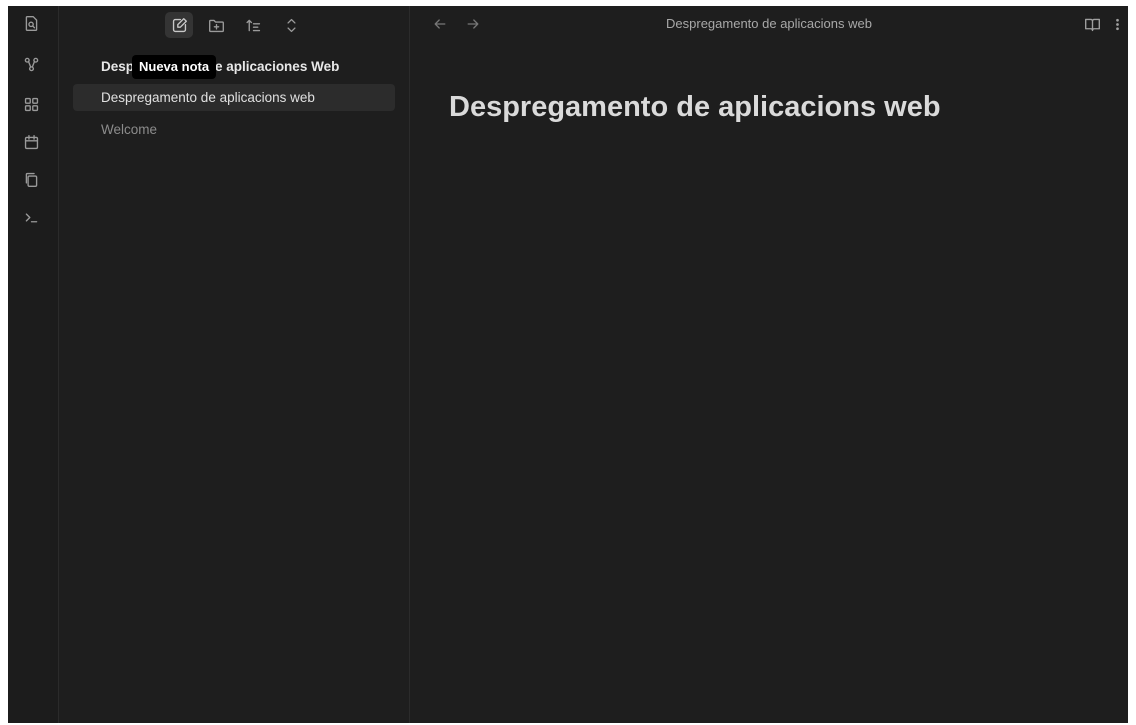 The width and height of the screenshot is (1136, 725). I want to click on tree-file-selected: Despregamento de aplicacions web, so click(234, 97).